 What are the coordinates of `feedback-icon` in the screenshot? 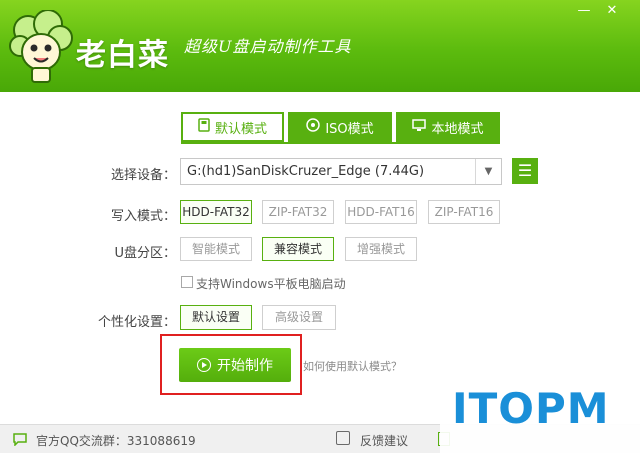 It's located at (343, 438).